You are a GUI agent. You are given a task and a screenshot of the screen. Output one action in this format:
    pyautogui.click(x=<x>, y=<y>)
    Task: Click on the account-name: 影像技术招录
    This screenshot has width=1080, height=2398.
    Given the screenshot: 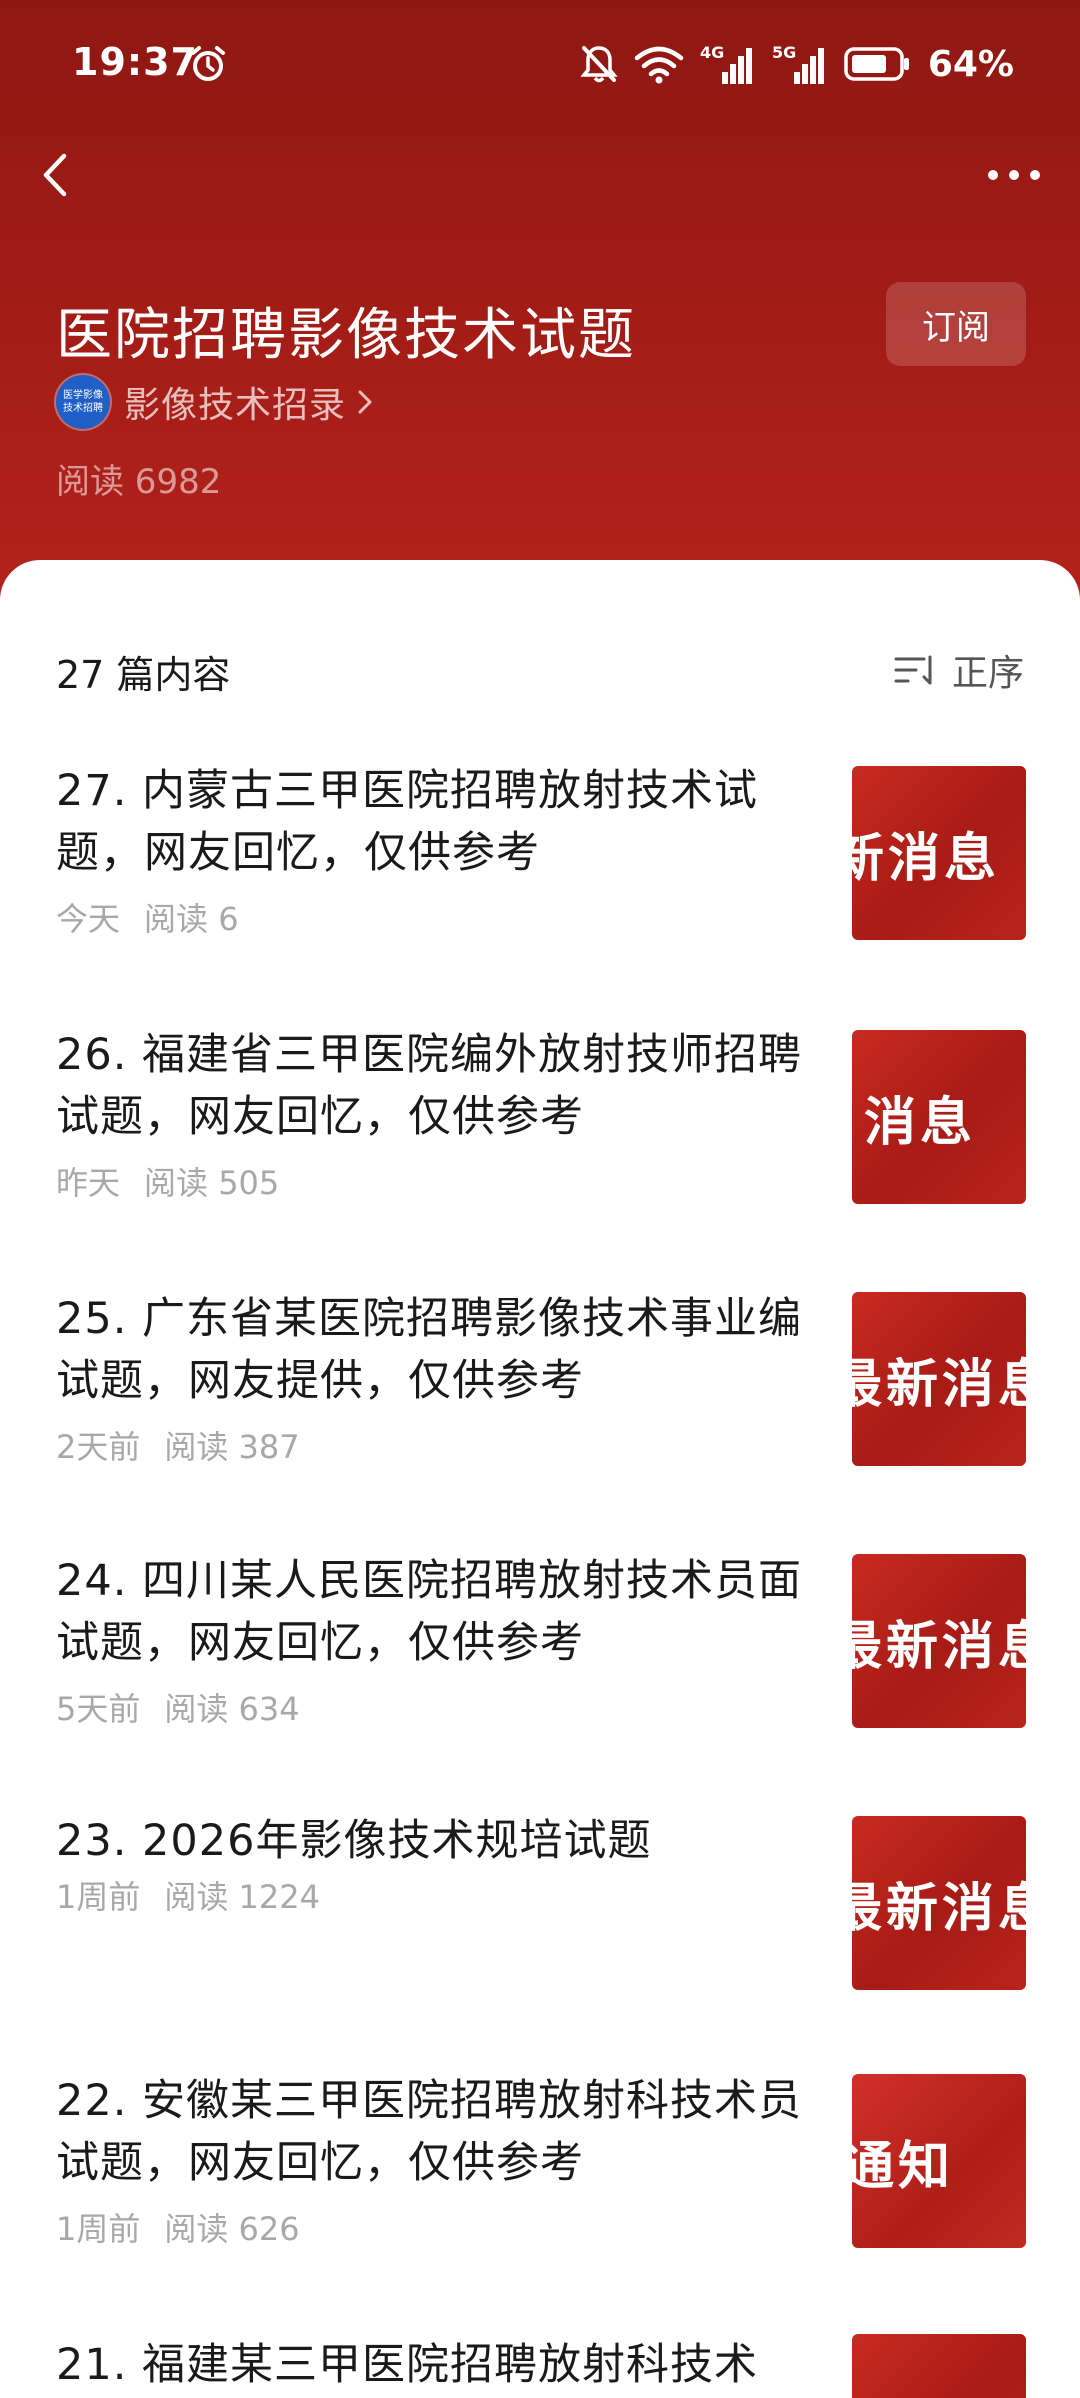 What is the action you would take?
    pyautogui.click(x=235, y=405)
    